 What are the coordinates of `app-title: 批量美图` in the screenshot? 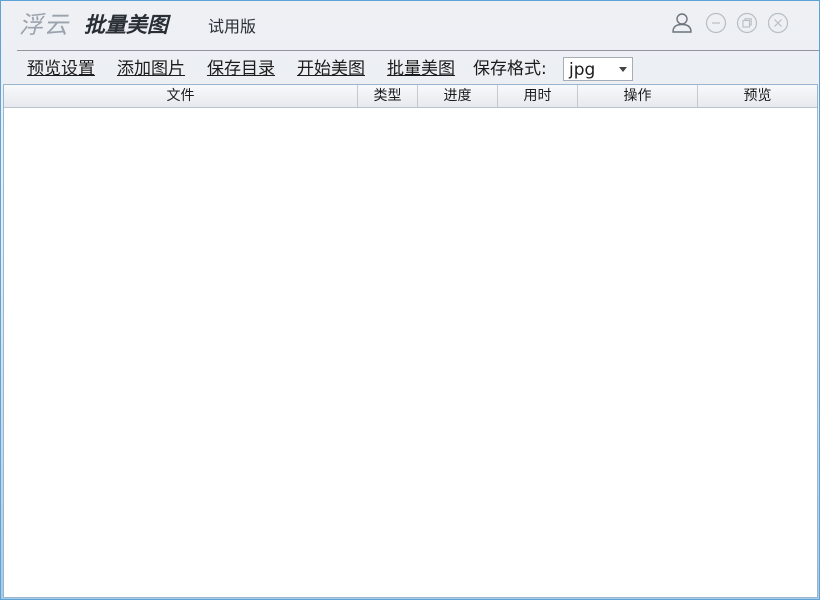 It's located at (126, 25).